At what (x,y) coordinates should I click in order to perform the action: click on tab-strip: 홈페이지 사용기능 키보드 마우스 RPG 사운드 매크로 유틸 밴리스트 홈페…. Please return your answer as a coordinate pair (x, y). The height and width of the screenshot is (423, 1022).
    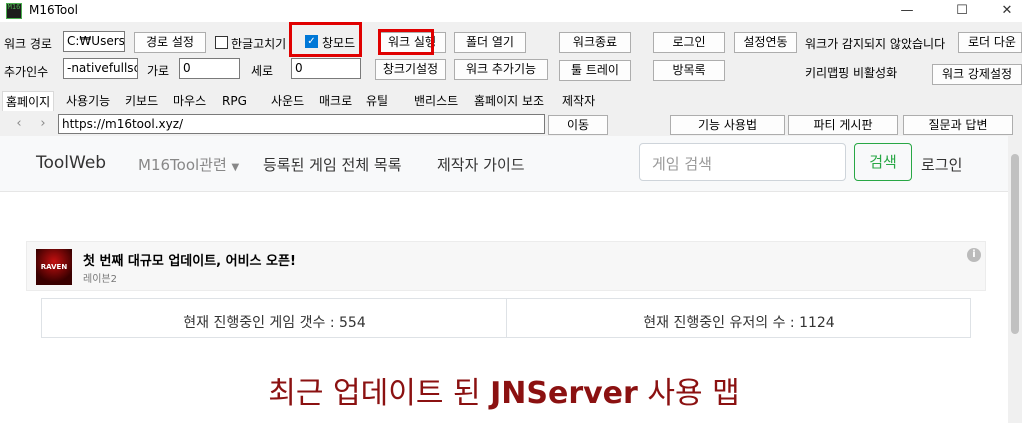
    Looking at the image, I should click on (511, 101).